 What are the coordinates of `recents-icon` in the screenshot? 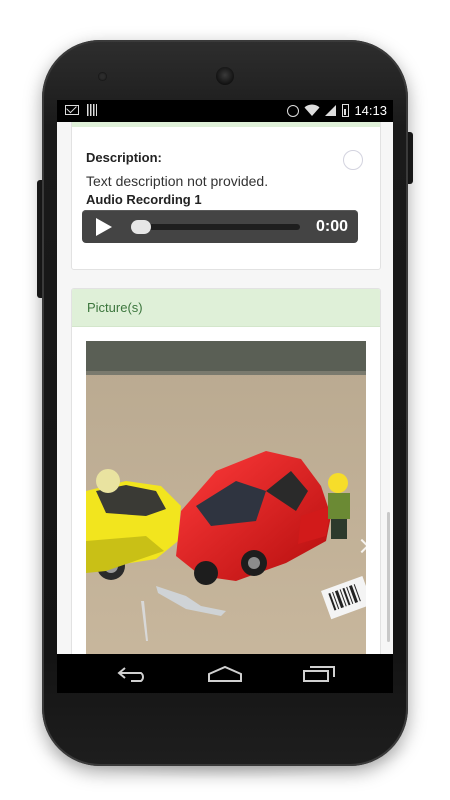 It's located at (319, 673).